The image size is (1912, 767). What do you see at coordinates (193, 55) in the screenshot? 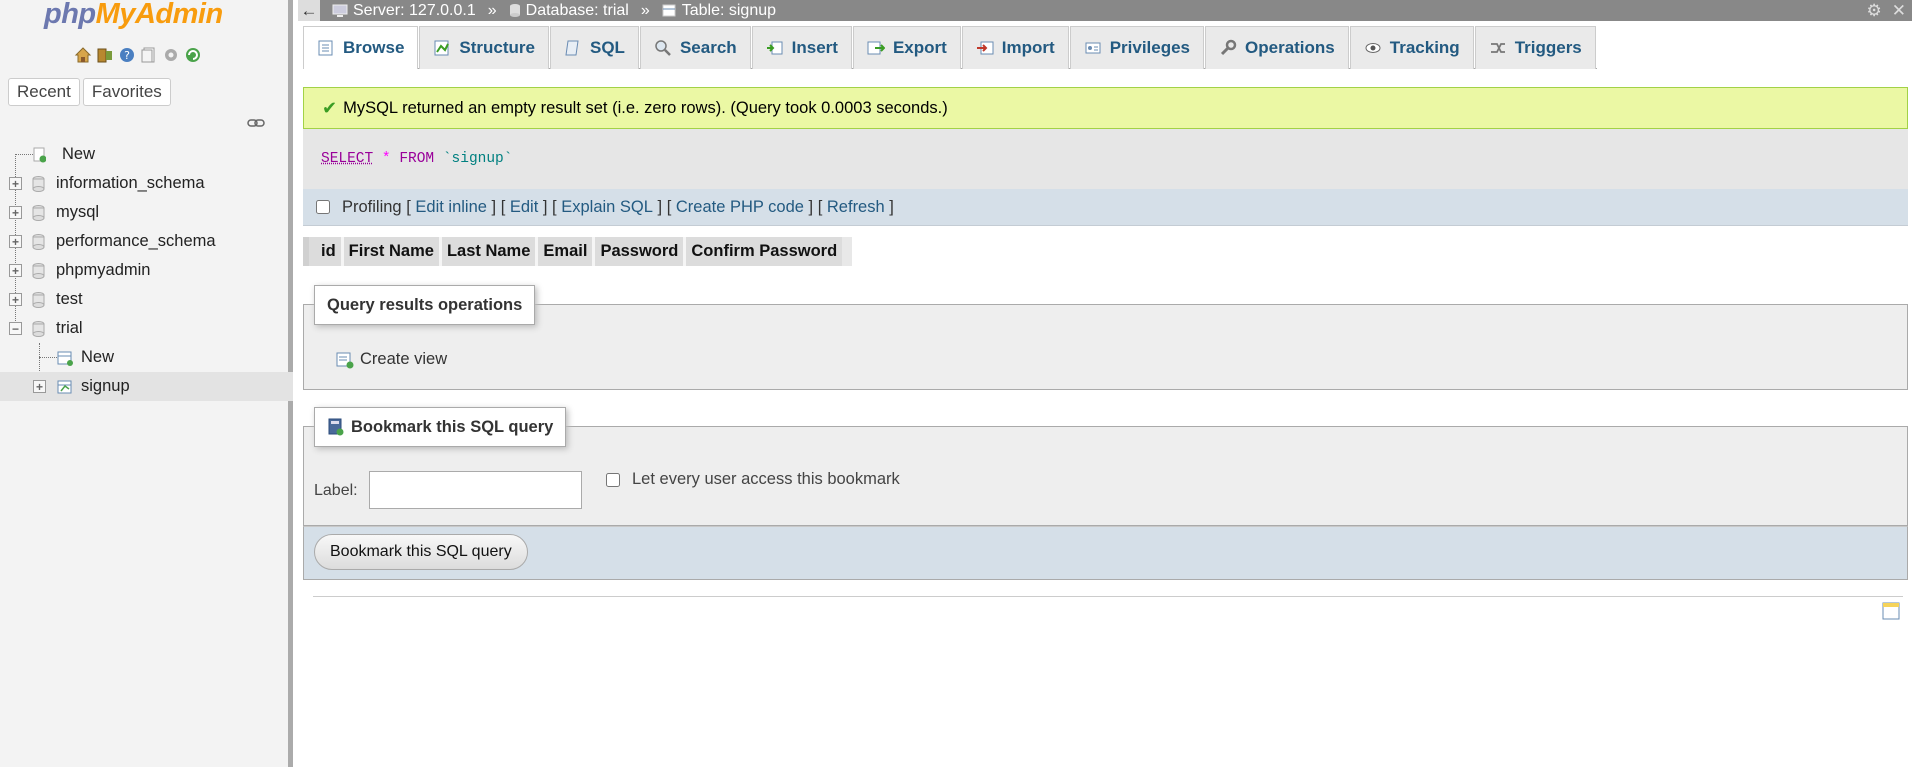
I see `reload-icon` at bounding box center [193, 55].